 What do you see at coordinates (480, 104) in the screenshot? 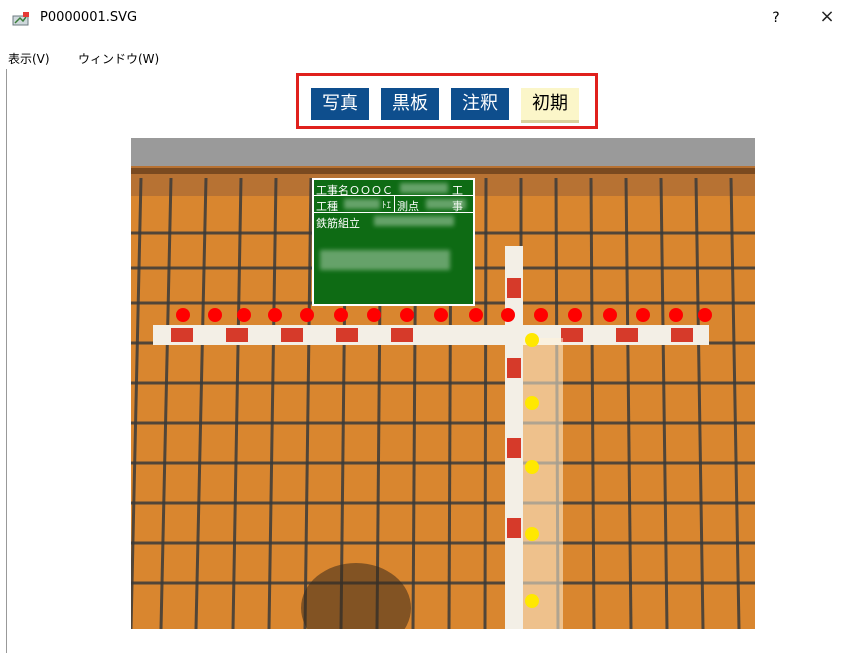
I see `annotation-button: 注釈` at bounding box center [480, 104].